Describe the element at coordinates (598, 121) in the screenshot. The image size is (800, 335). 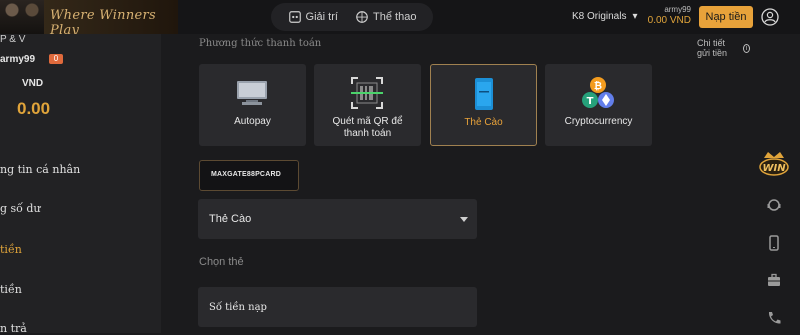
I see `method-crypto-label: Cryptocurrency` at that location.